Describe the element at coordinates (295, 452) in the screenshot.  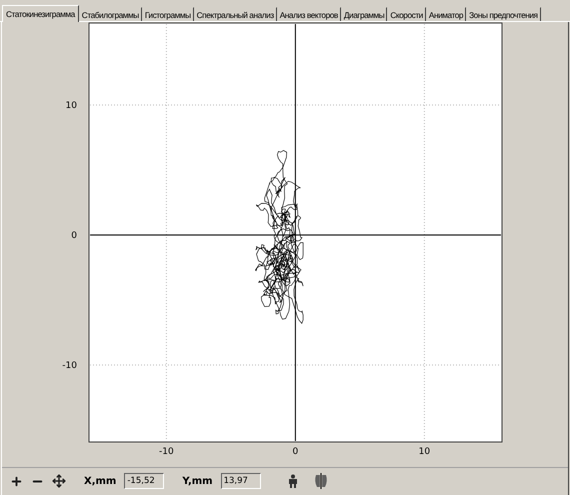
I see `x-tick-label: 0` at that location.